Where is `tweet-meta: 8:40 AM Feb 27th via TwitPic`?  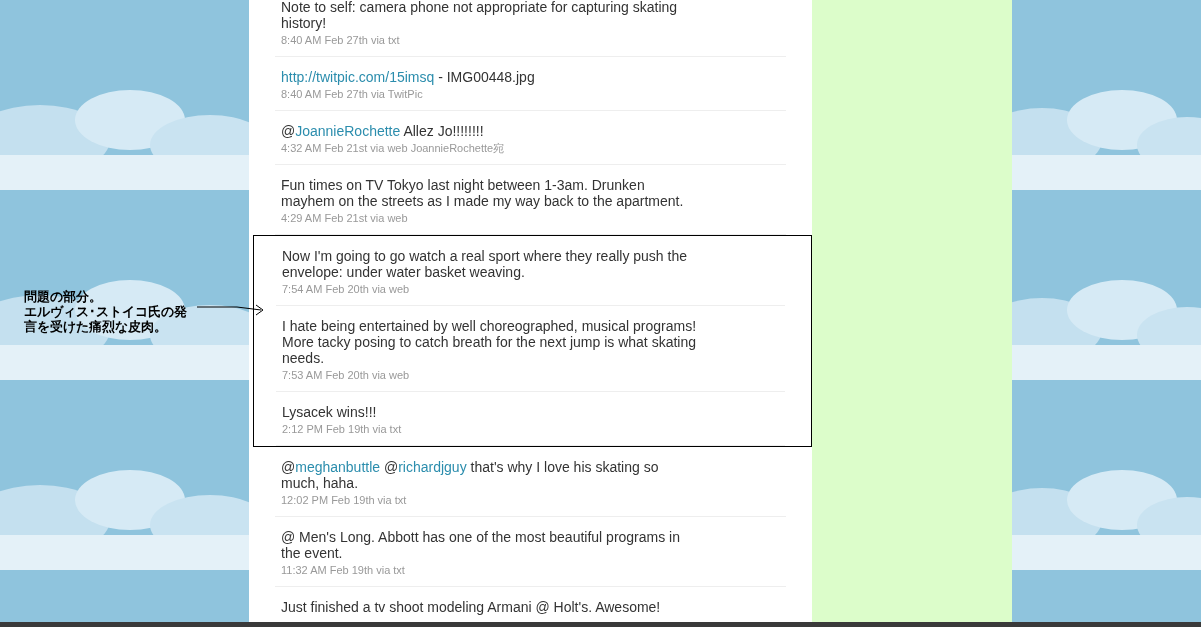
tweet-meta: 8:40 AM Feb 27th via TwitPic is located at coordinates (352, 94).